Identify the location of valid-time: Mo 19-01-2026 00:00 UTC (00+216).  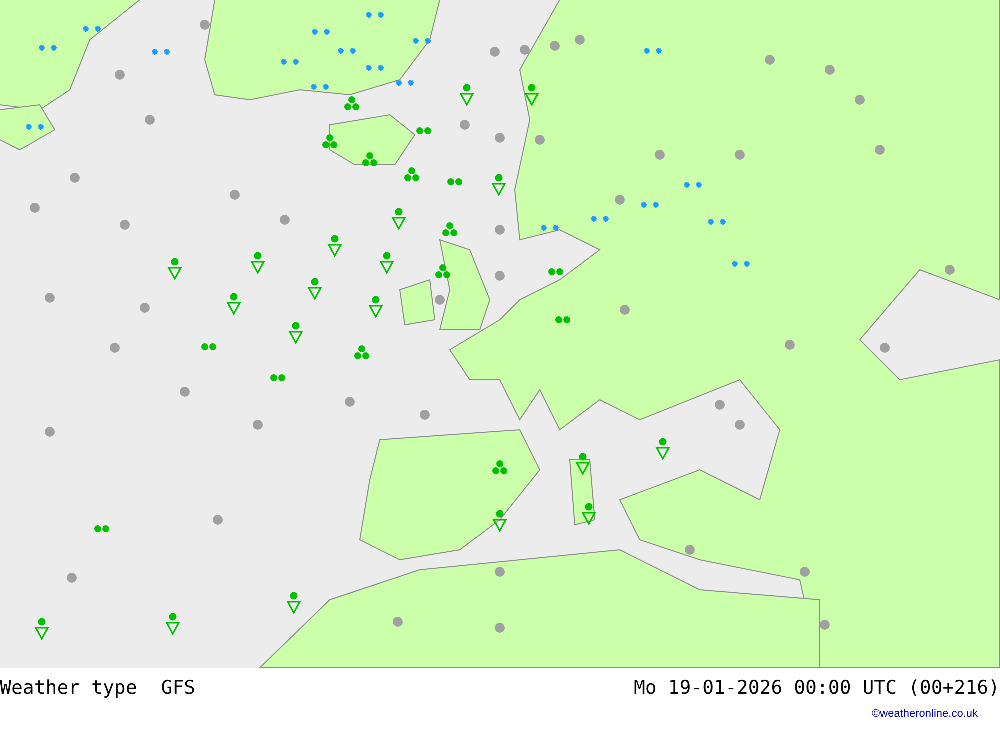
(817, 688).